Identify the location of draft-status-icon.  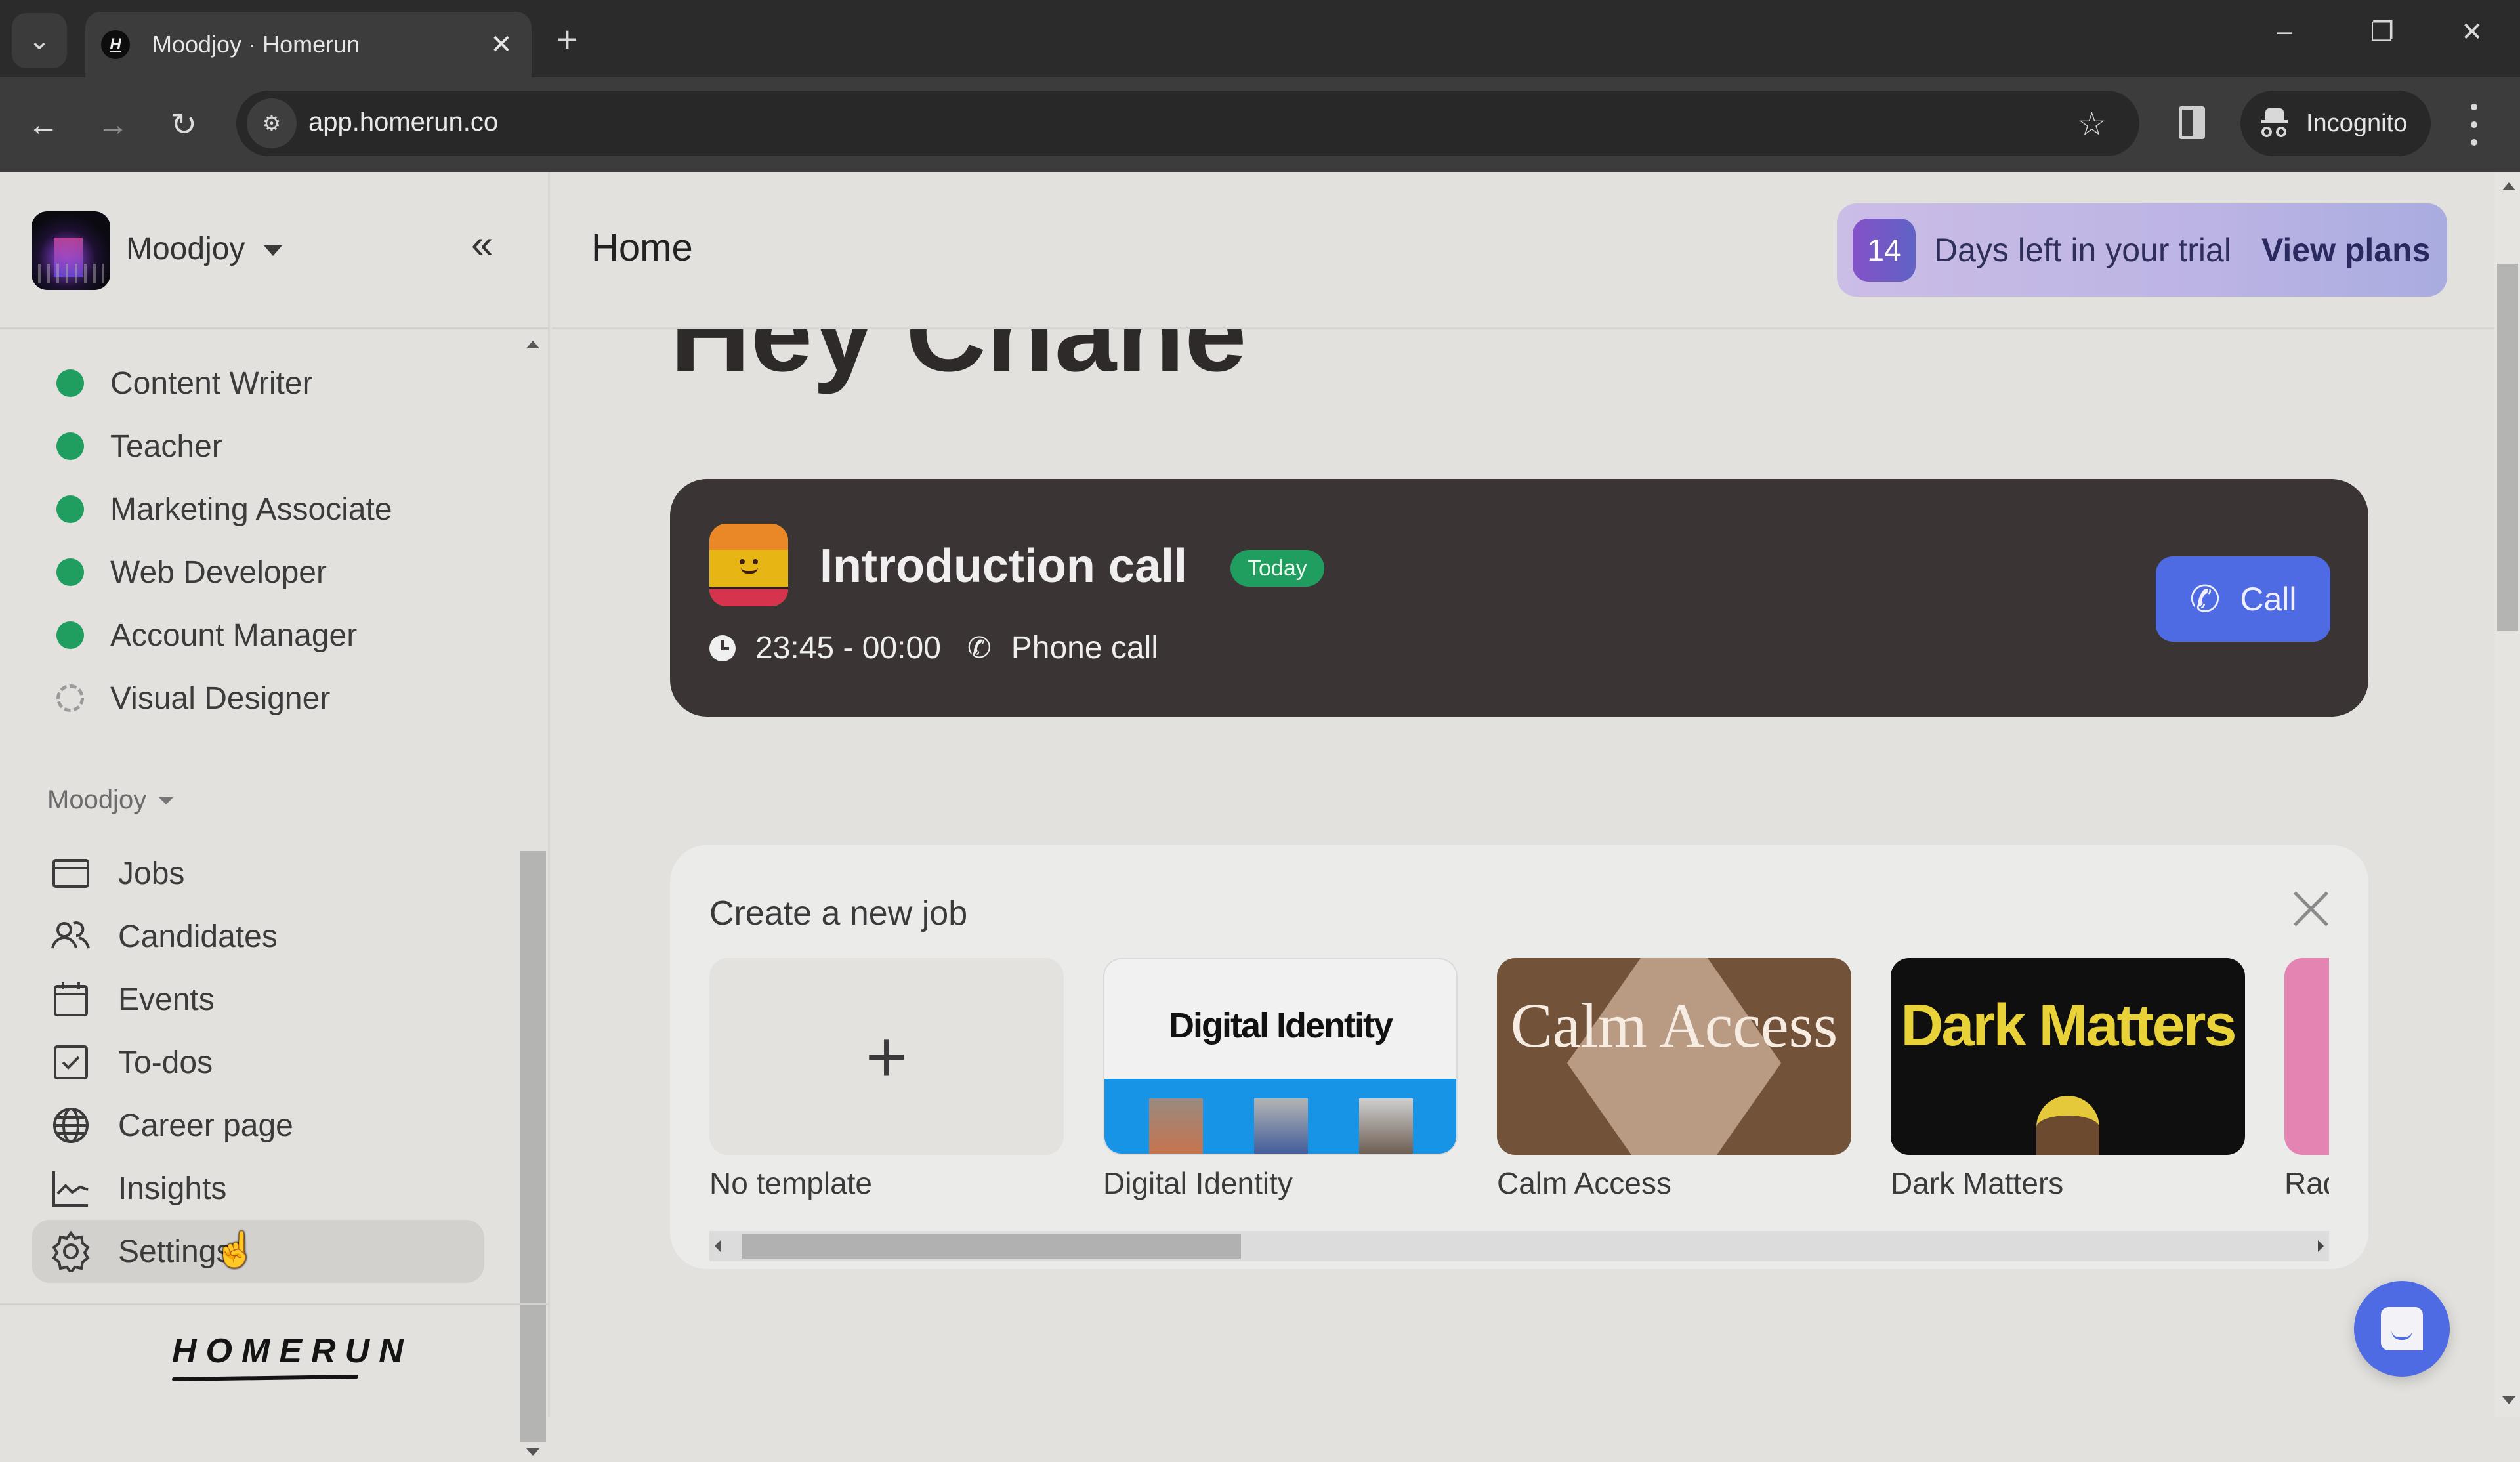
(70, 698).